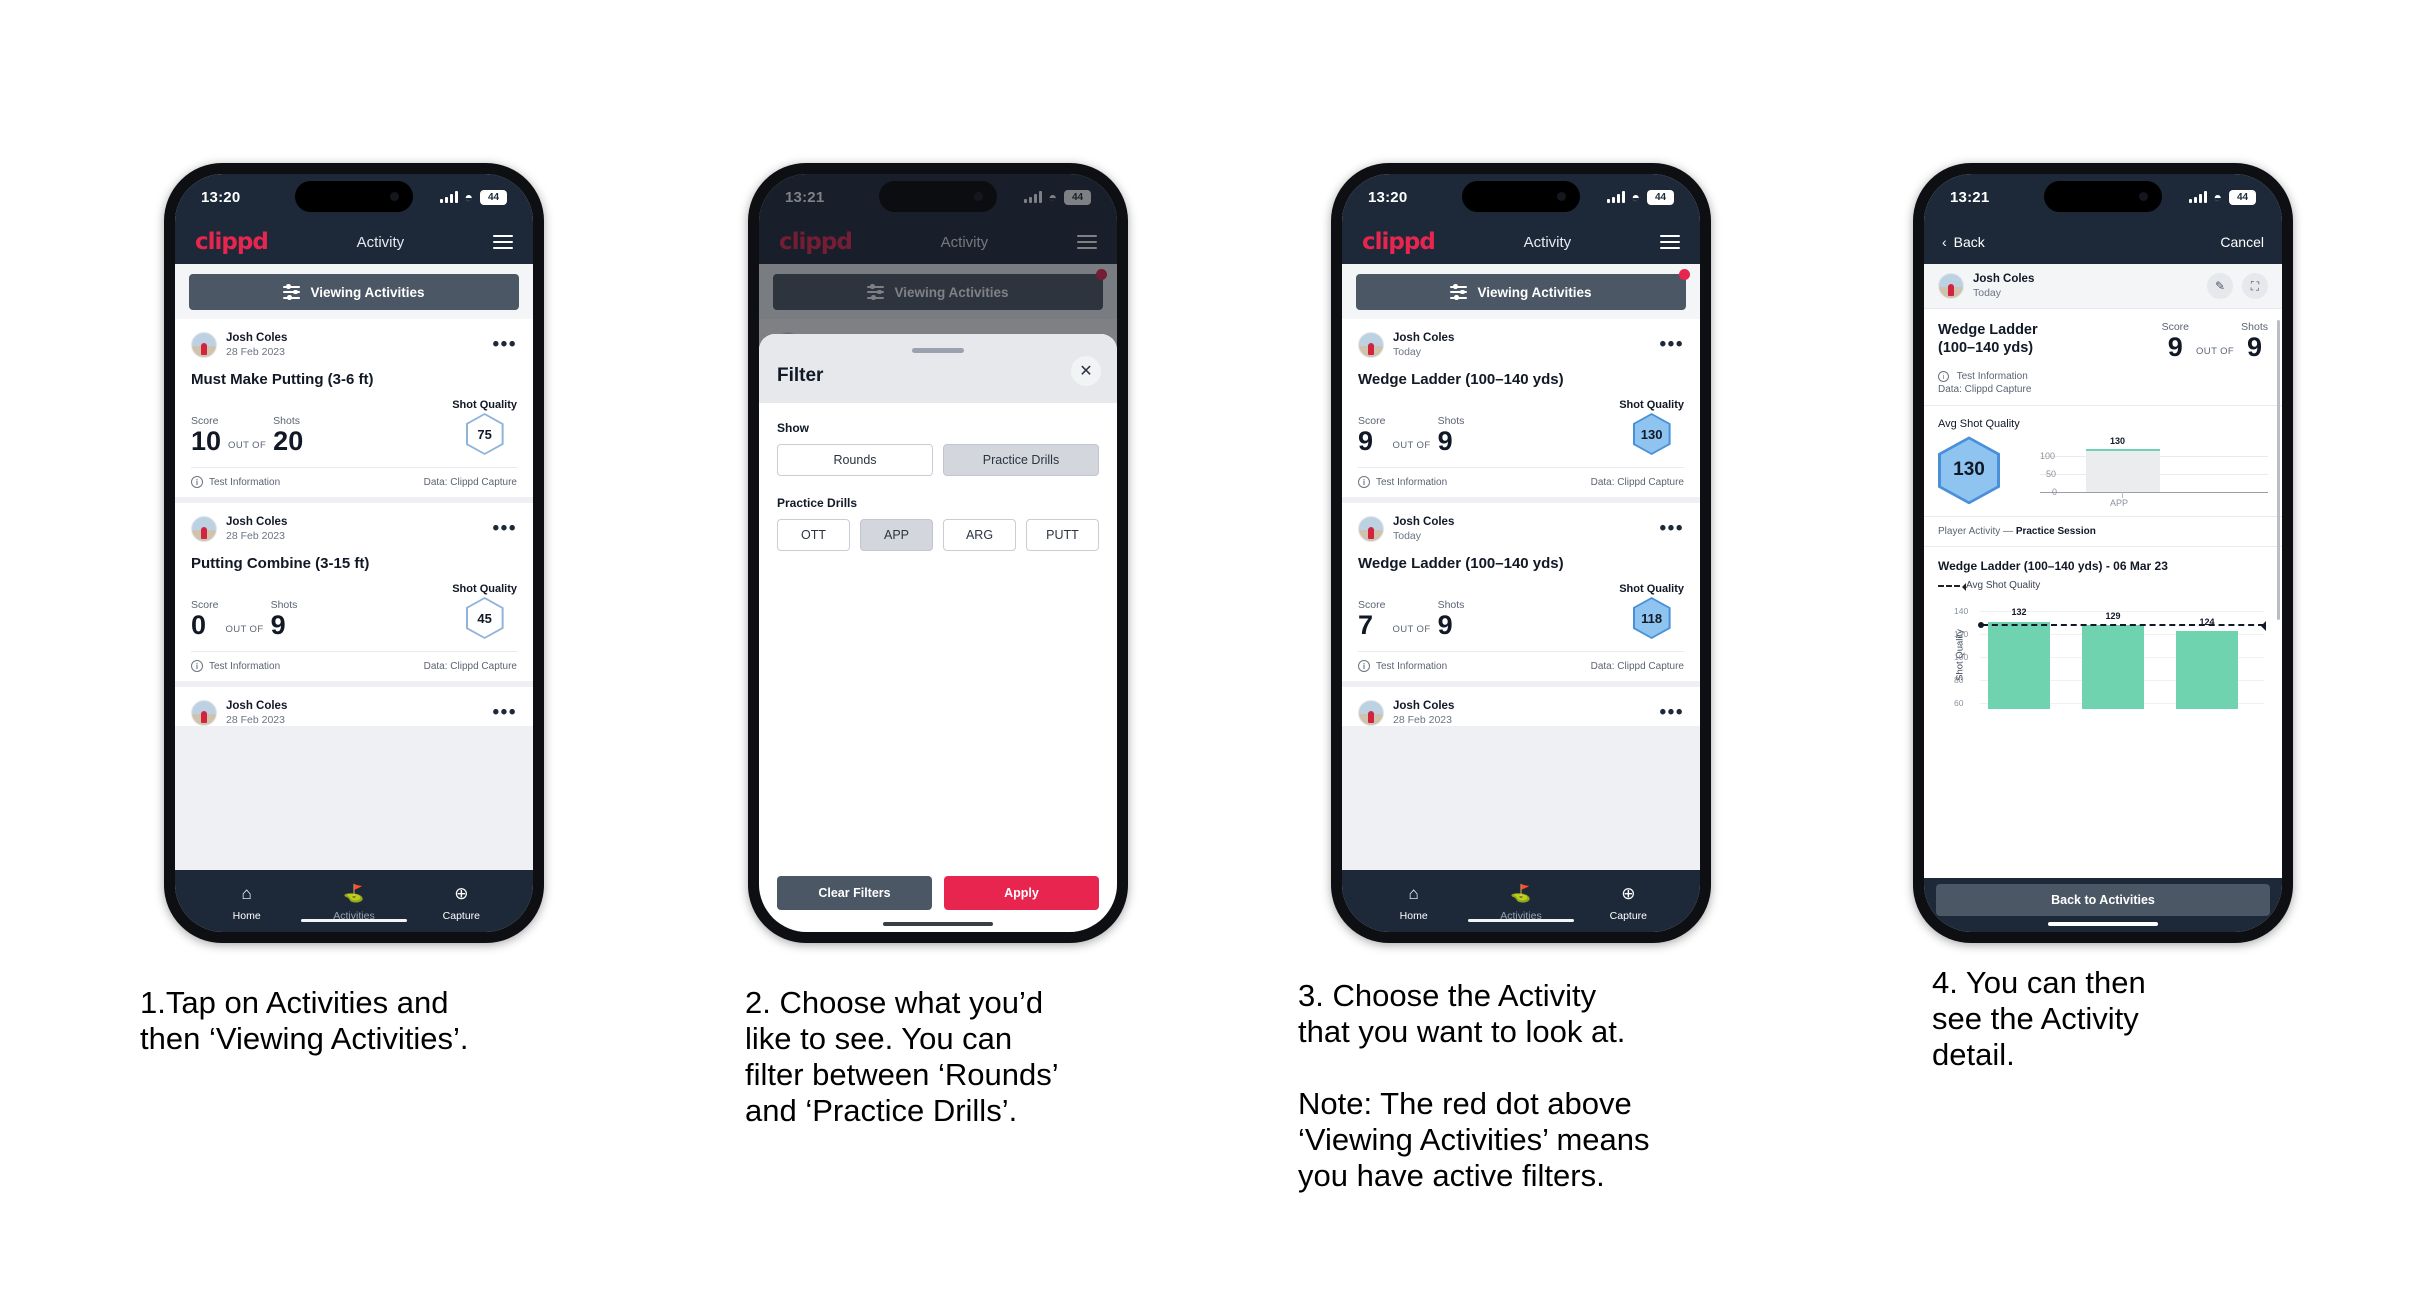 Image resolution: width=2423 pixels, height=1303 pixels. I want to click on apply-button: Apply, so click(1021, 893).